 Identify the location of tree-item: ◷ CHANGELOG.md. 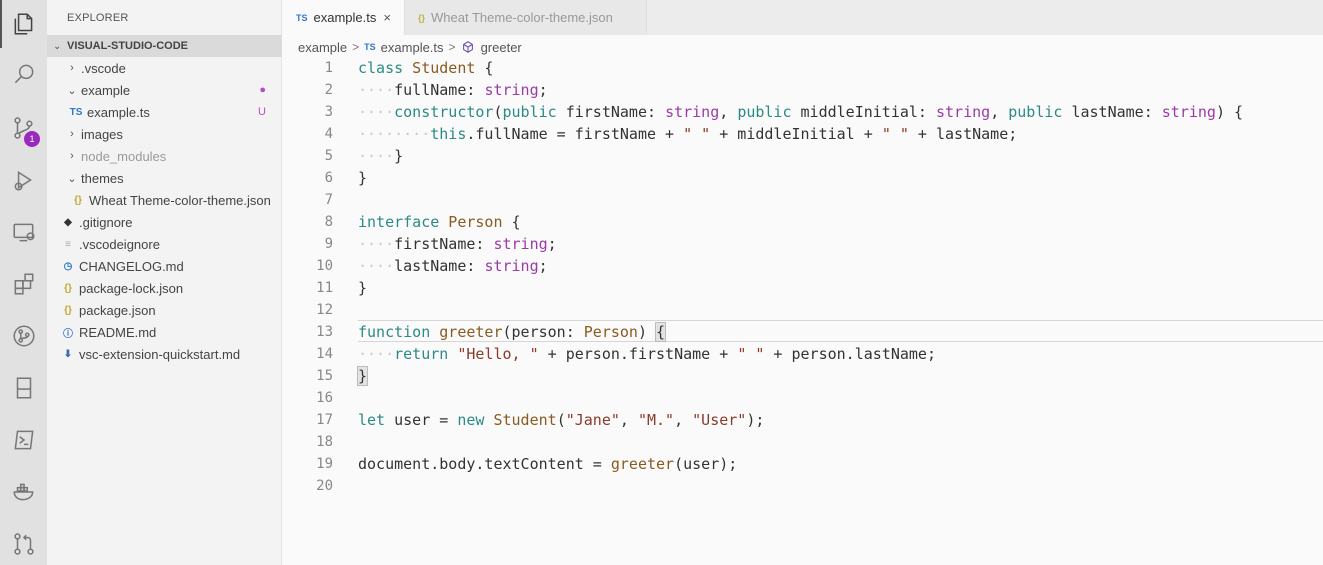
(164, 266).